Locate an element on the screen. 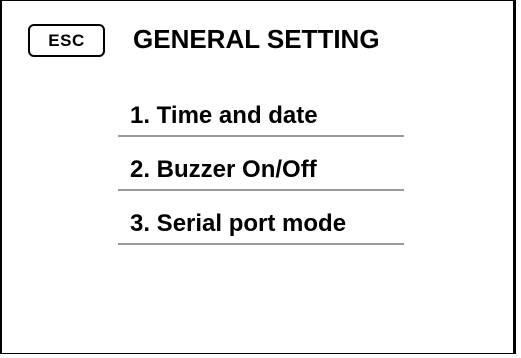  menu-item-time-and-date: 1. Time and date is located at coordinates (261, 117).